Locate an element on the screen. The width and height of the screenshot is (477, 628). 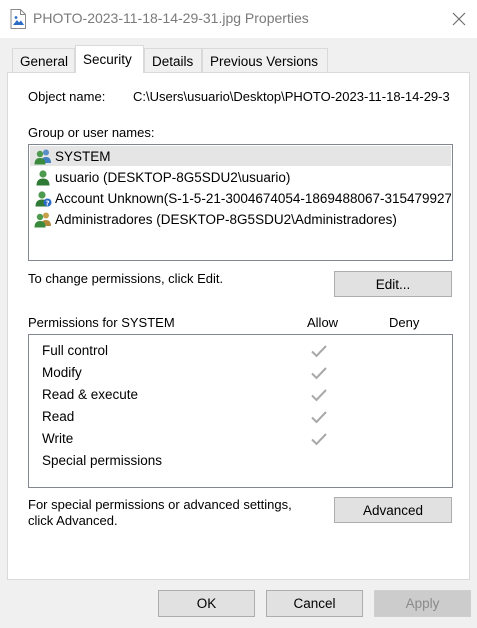
tab-security: Security is located at coordinates (109, 59).